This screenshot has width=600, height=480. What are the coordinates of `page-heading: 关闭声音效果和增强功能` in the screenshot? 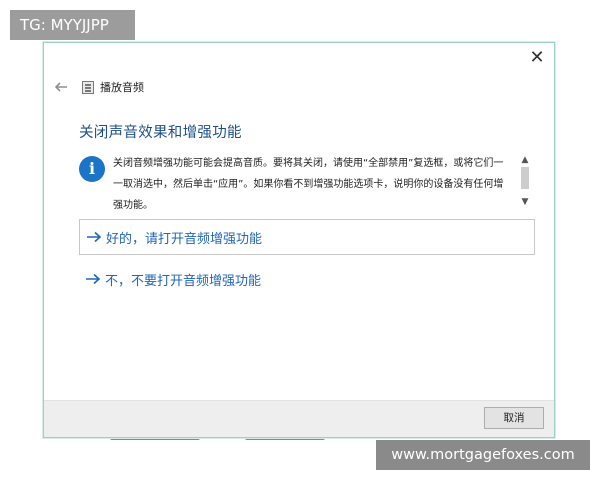 It's located at (160, 133).